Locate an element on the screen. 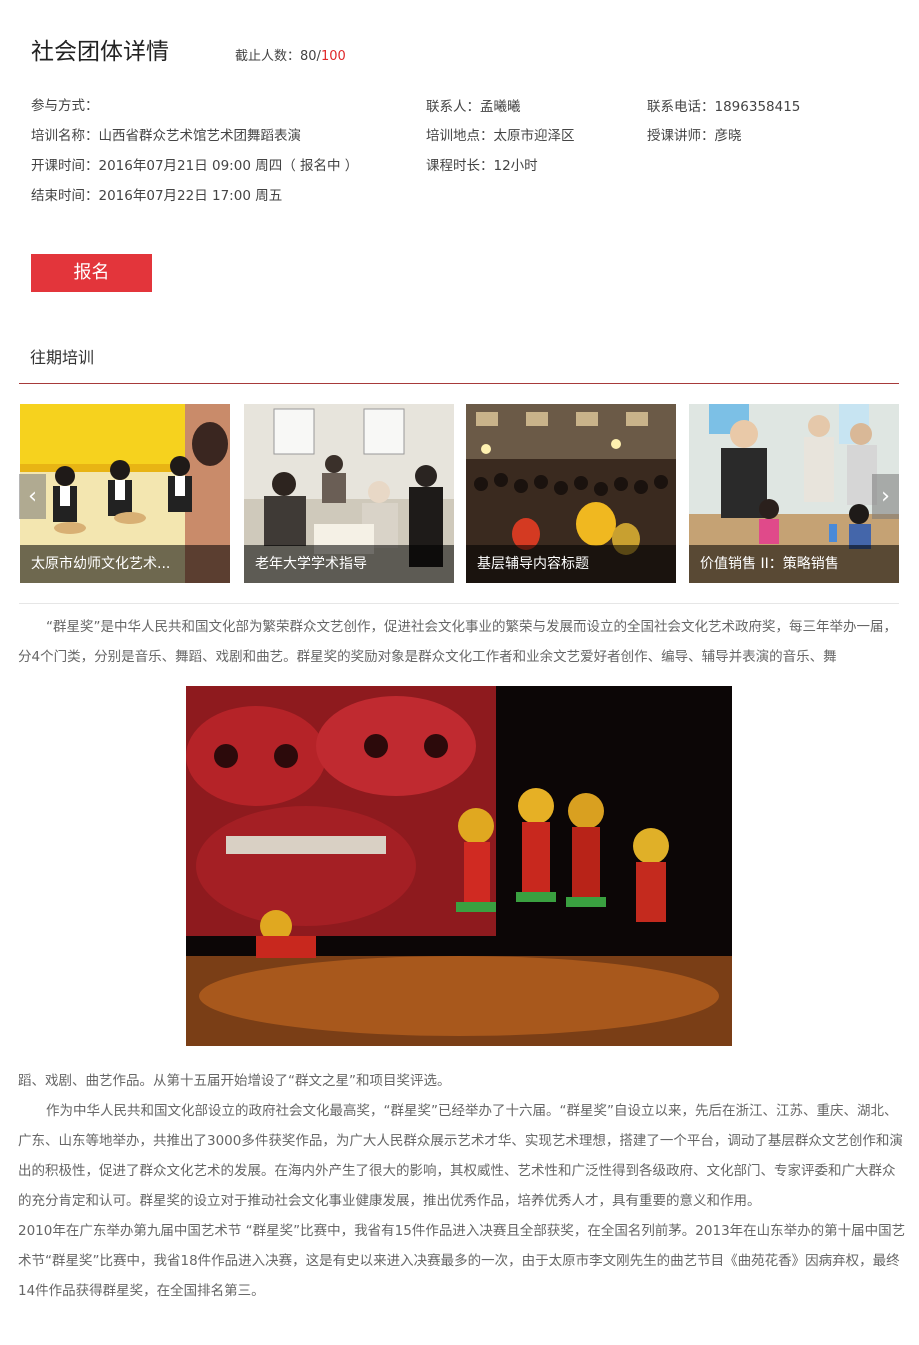  training-location: 培训地点：太原市迎泽区 is located at coordinates (500, 136).